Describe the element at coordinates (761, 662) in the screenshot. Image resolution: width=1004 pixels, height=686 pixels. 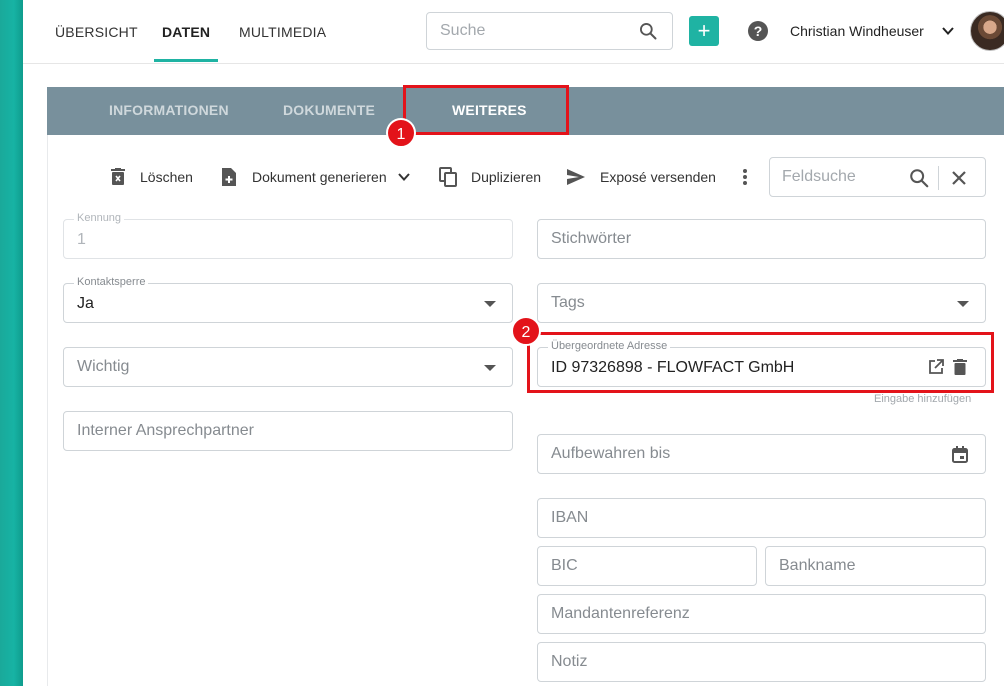
I see `notiz-field: Notiz` at that location.